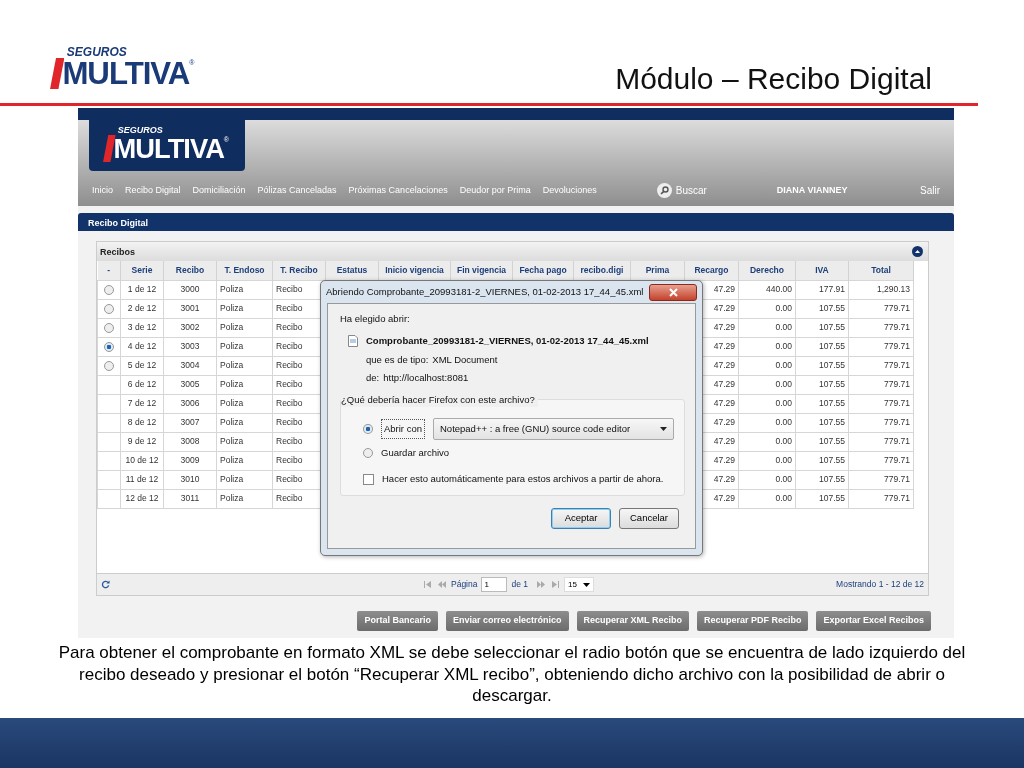 The height and width of the screenshot is (768, 1024). What do you see at coordinates (109, 270) in the screenshot?
I see `column-header: -` at bounding box center [109, 270].